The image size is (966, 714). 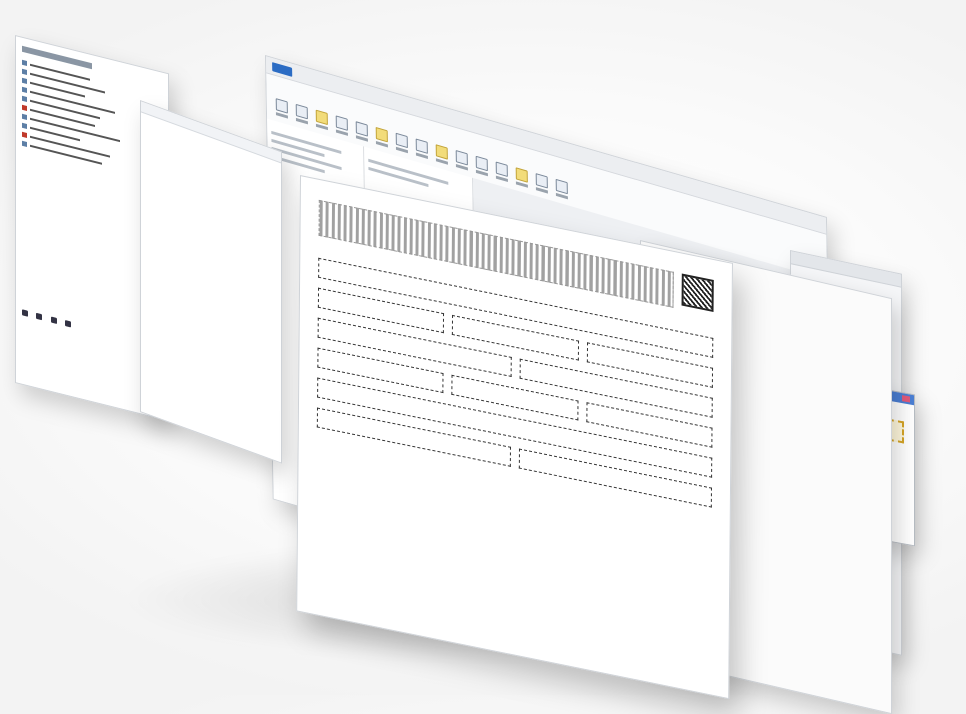 What do you see at coordinates (282, 69) in the screenshot?
I see `app-menu-button` at bounding box center [282, 69].